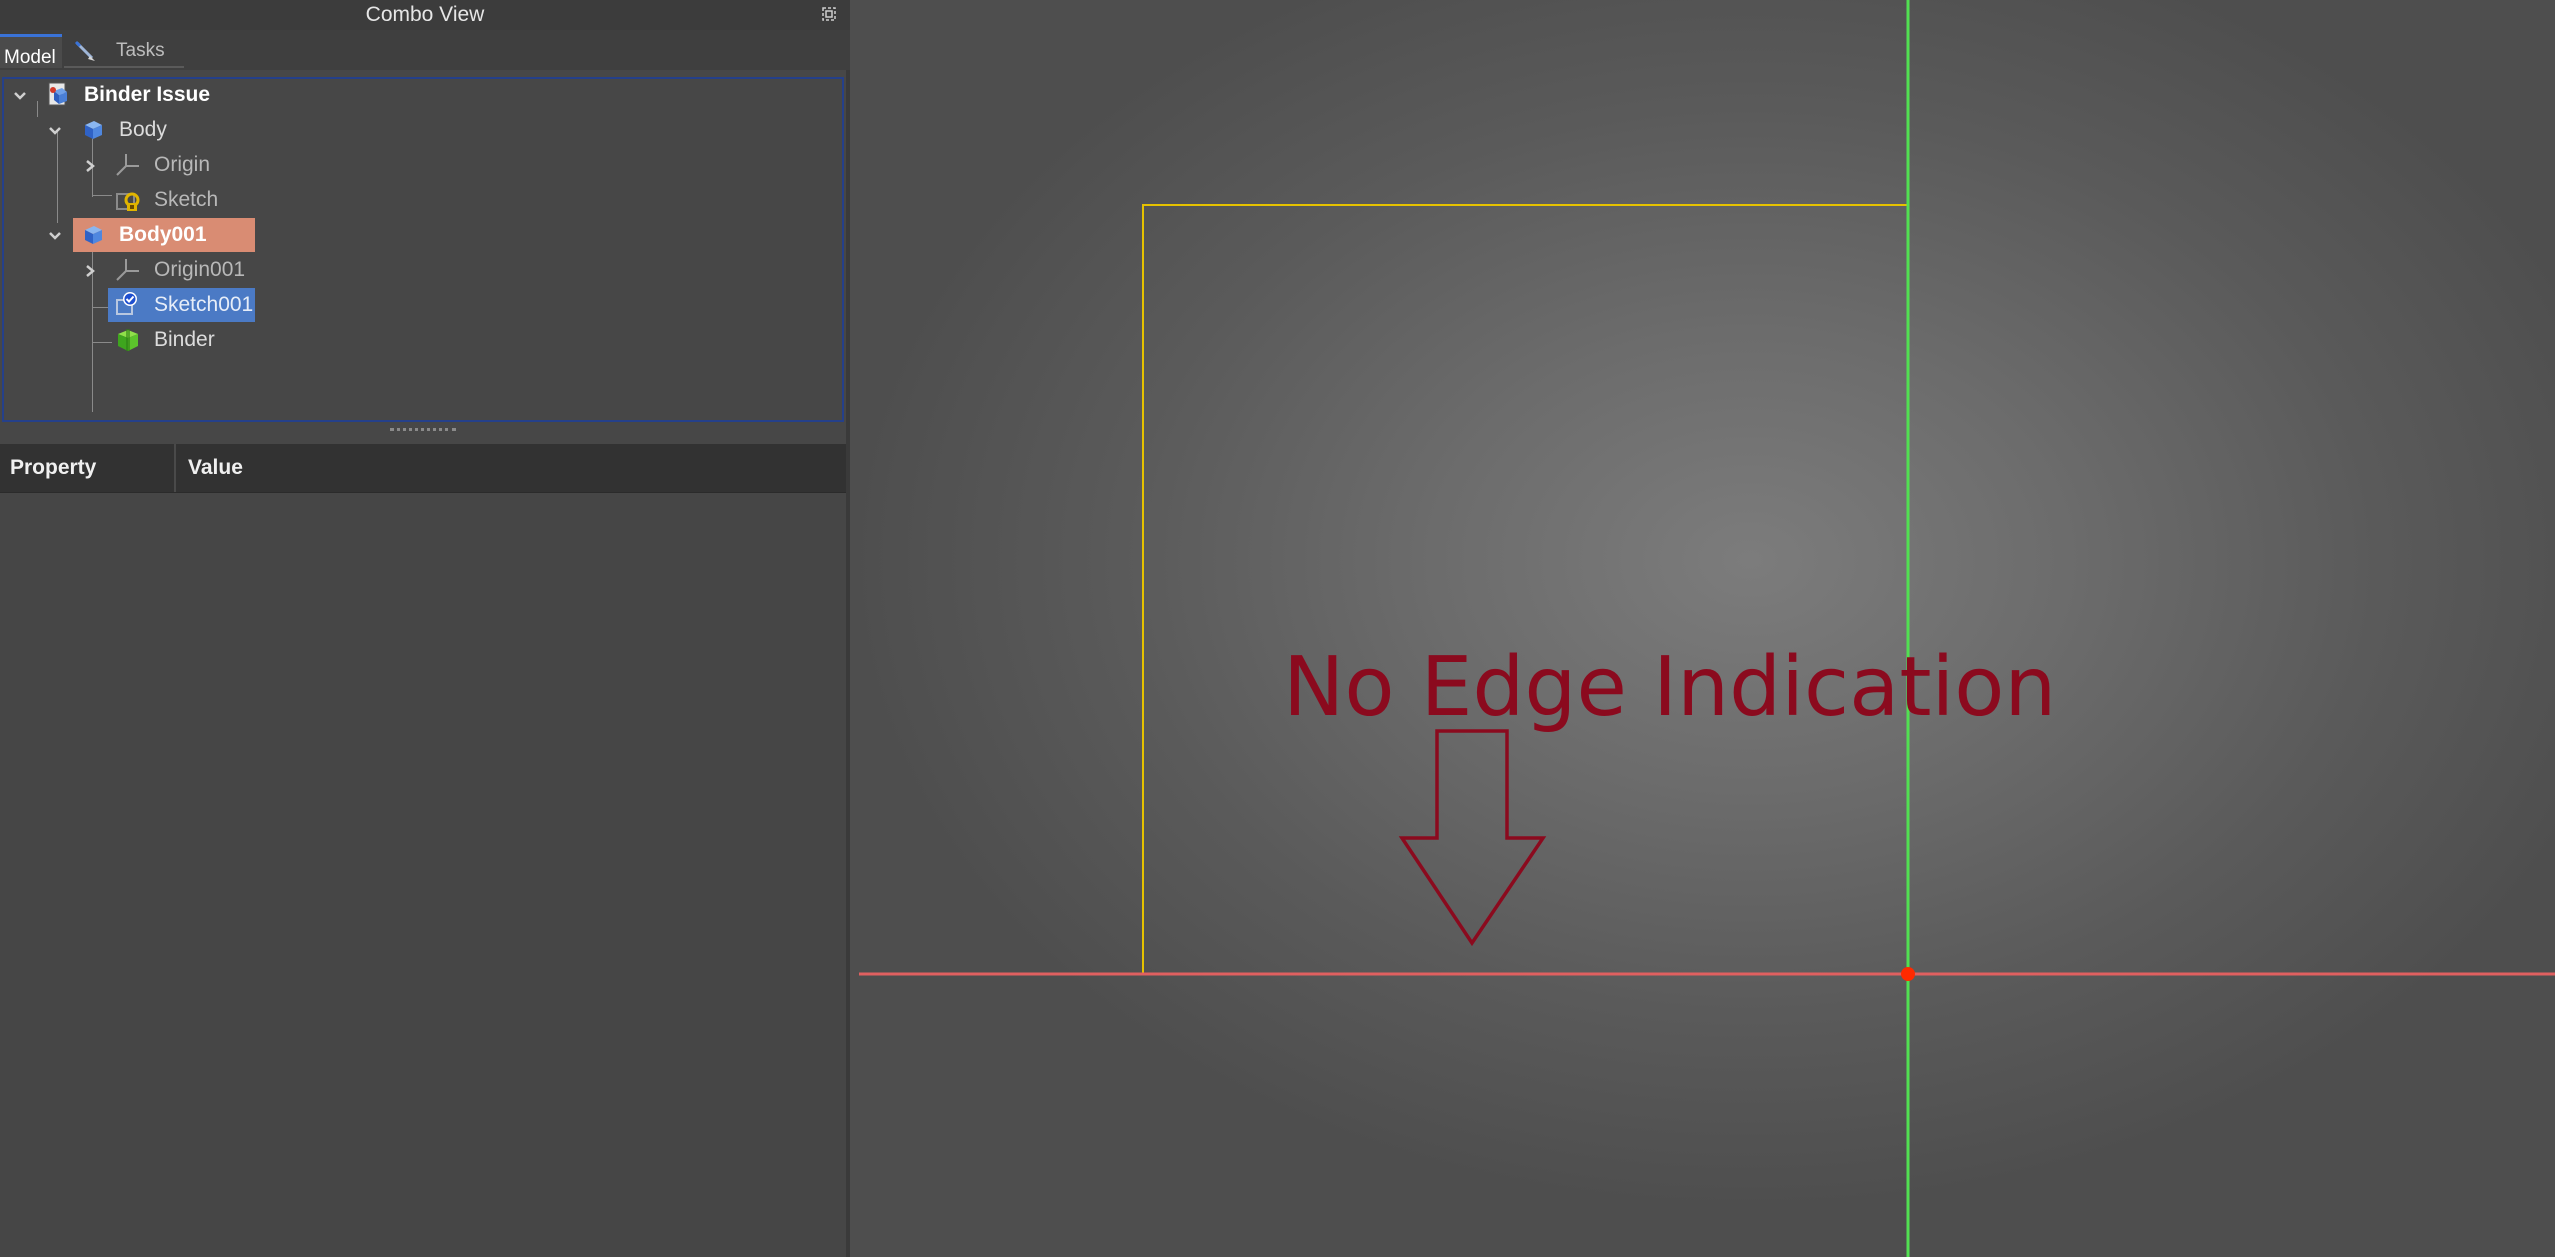 This screenshot has height=1257, width=2555. What do you see at coordinates (128, 340) in the screenshot?
I see `shape-binder-icon` at bounding box center [128, 340].